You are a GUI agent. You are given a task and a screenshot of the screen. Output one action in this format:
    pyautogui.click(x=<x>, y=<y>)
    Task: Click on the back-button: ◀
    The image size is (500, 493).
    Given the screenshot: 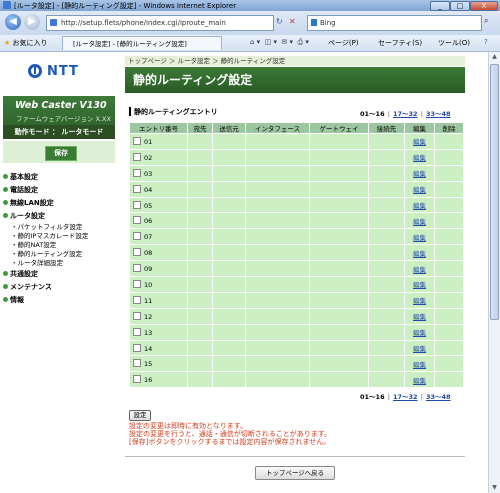 What is the action you would take?
    pyautogui.click(x=13, y=22)
    